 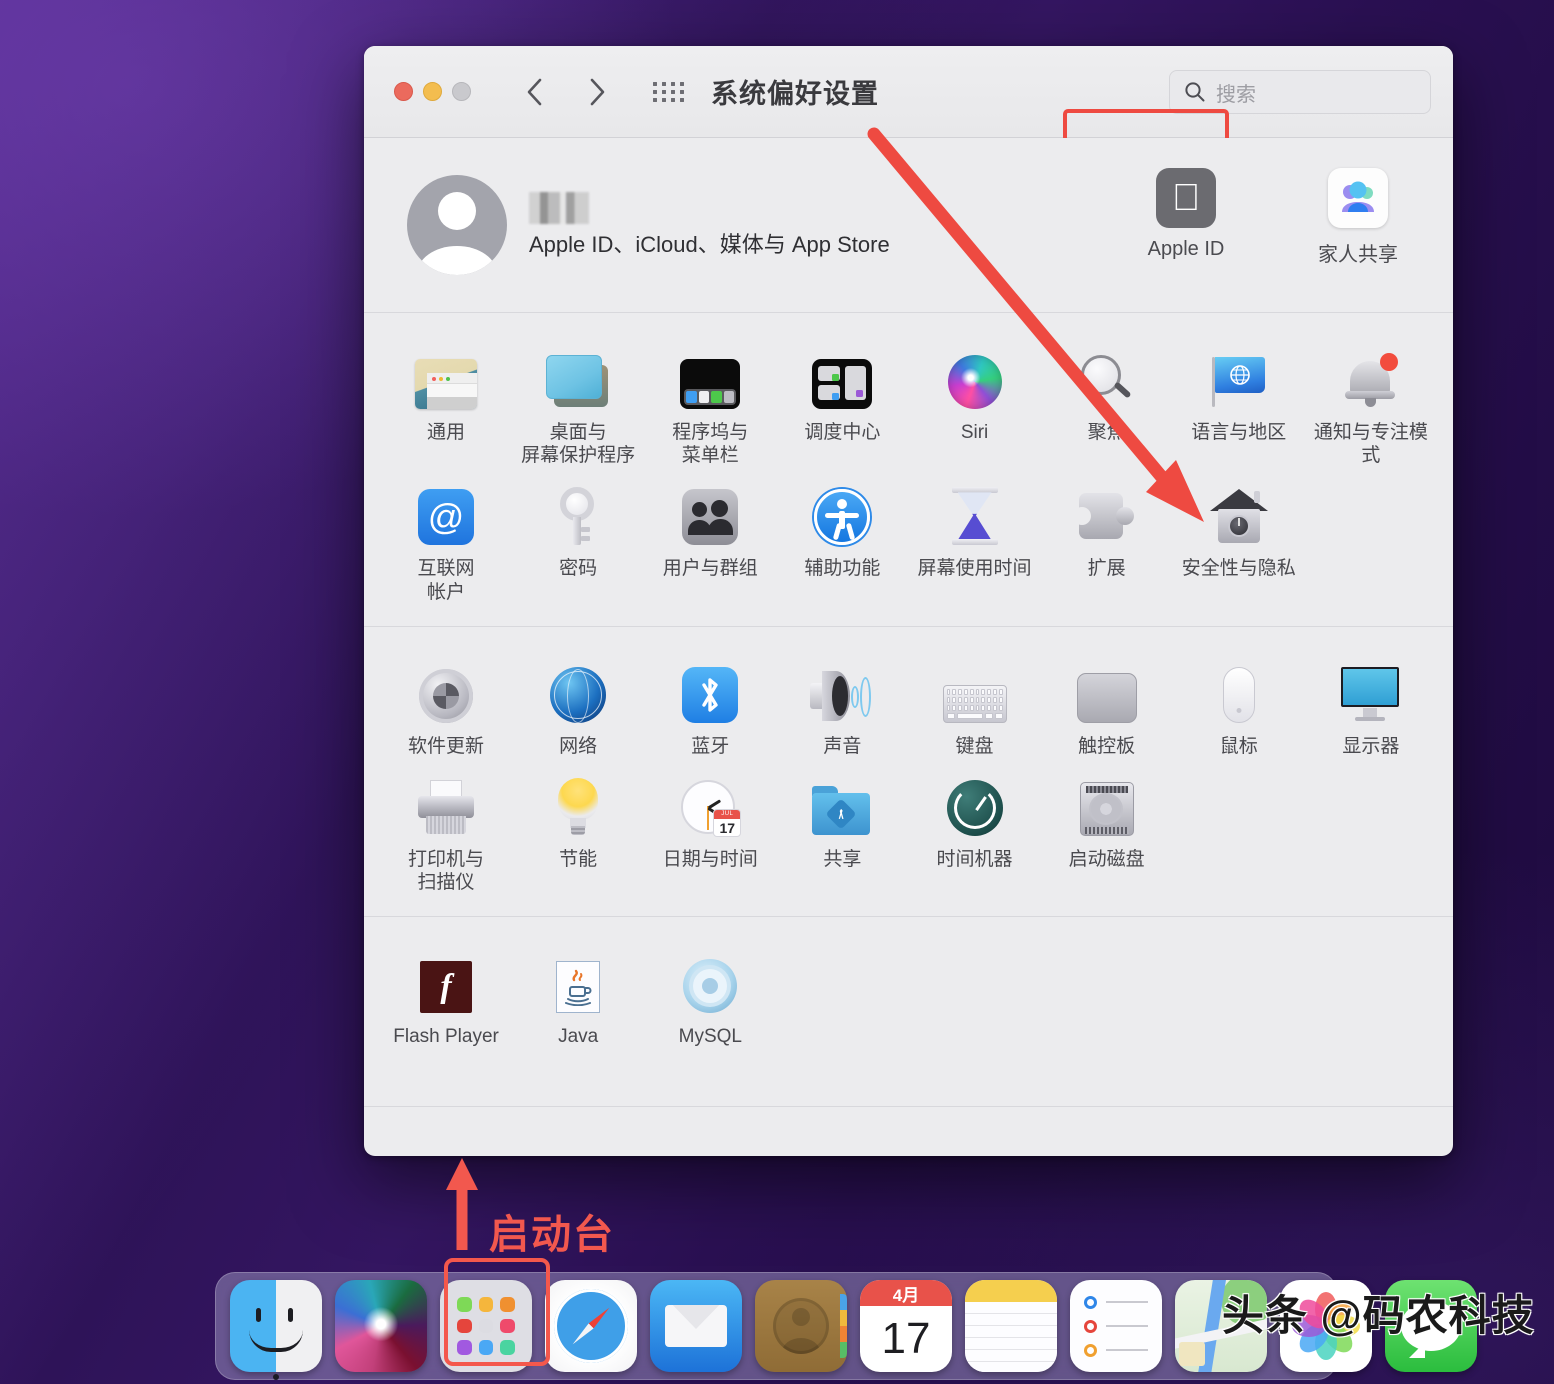 What do you see at coordinates (1104, 517) in the screenshot?
I see `extensions-puzzle-icon` at bounding box center [1104, 517].